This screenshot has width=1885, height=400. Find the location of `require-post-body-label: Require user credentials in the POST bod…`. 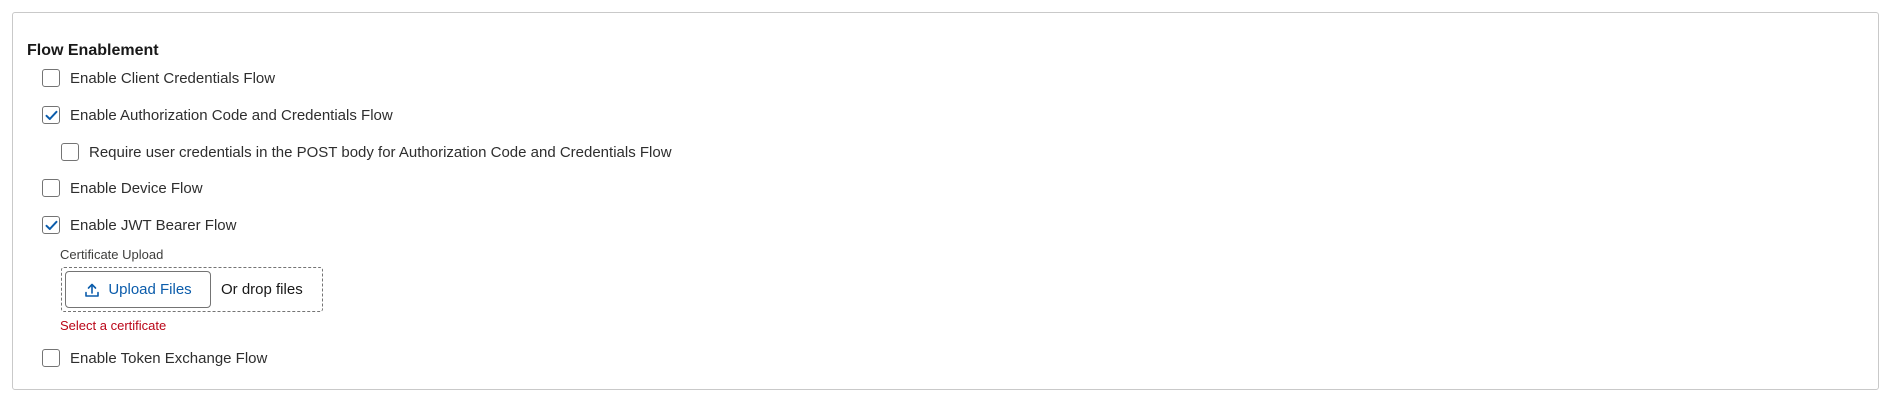

require-post-body-label: Require user credentials in the POST bod… is located at coordinates (380, 152).